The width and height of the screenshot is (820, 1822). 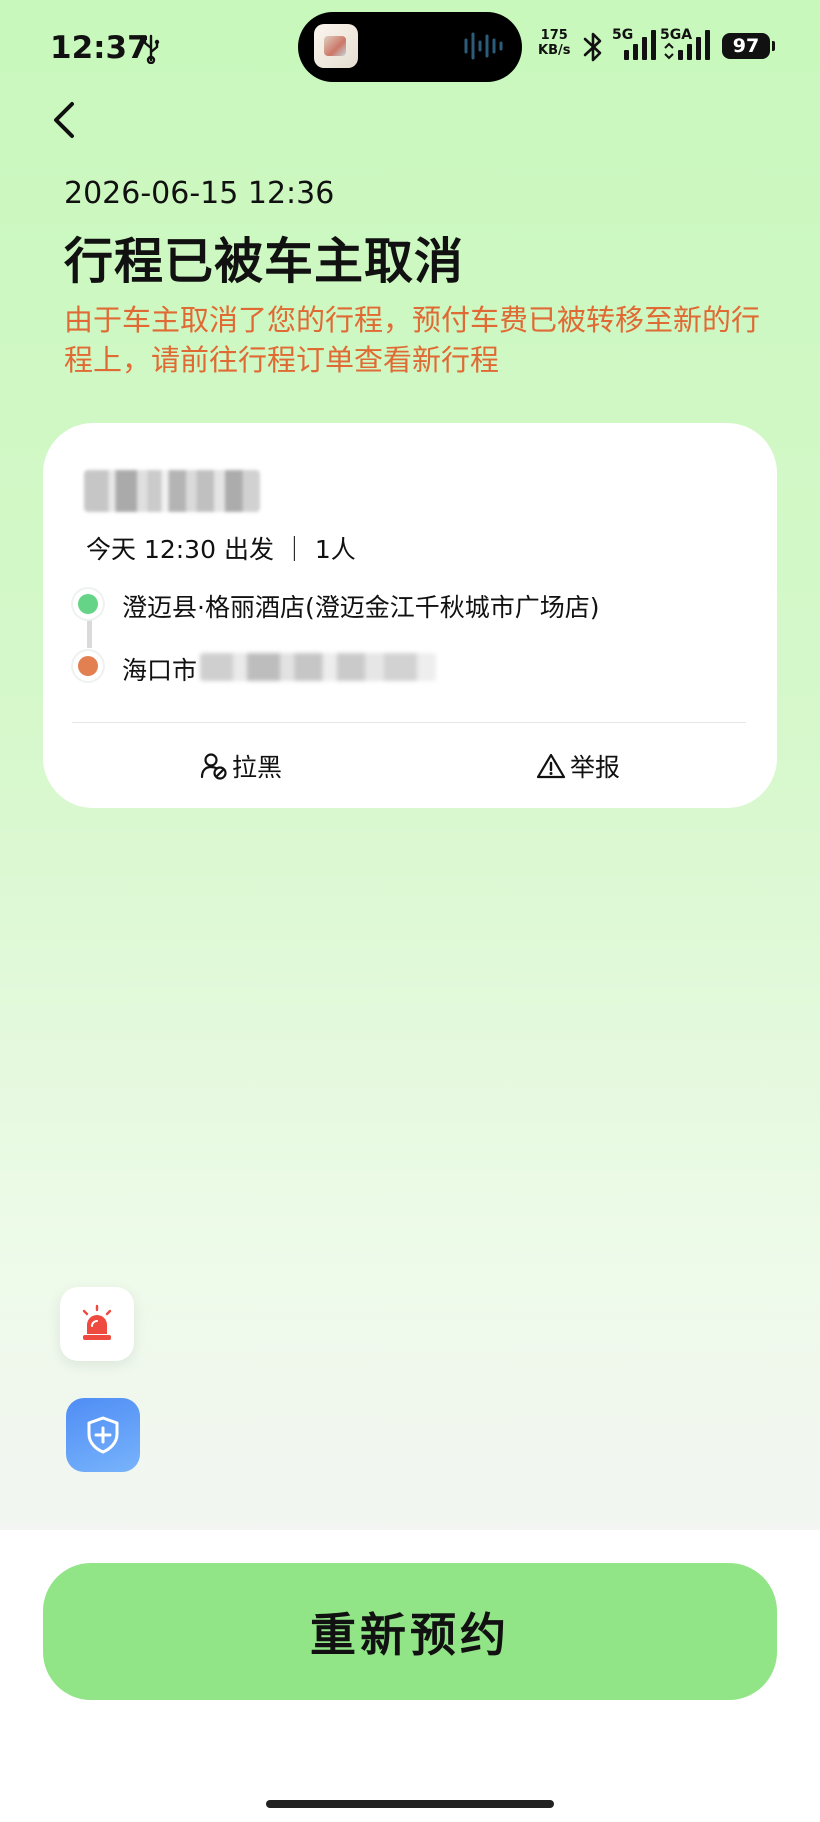 I want to click on warning-icon, so click(x=551, y=766).